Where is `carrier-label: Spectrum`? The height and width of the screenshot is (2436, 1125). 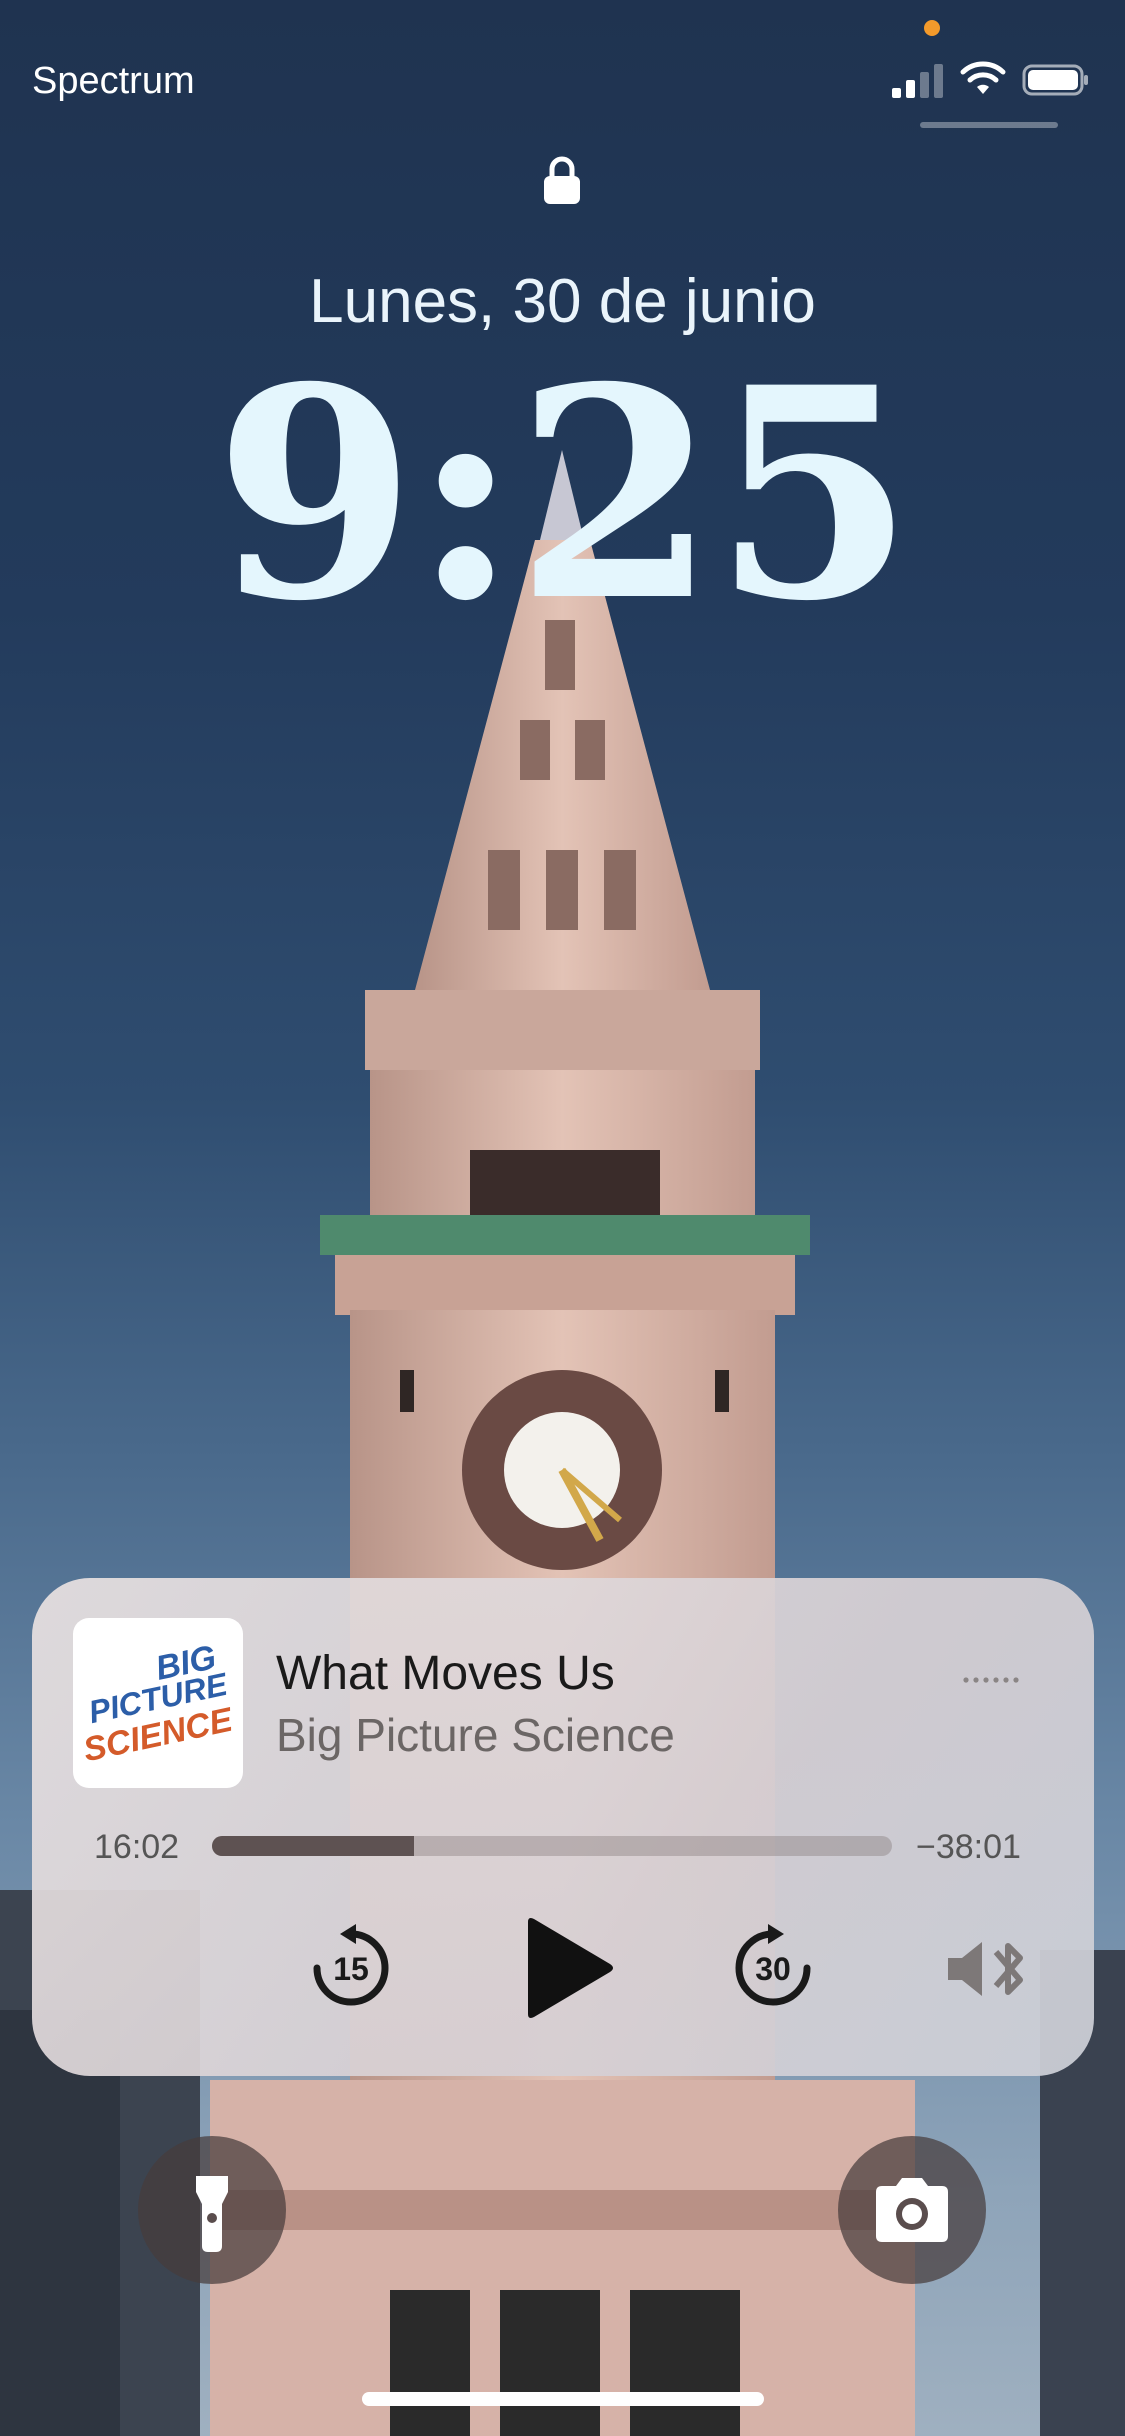
carrier-label: Spectrum is located at coordinates (113, 81).